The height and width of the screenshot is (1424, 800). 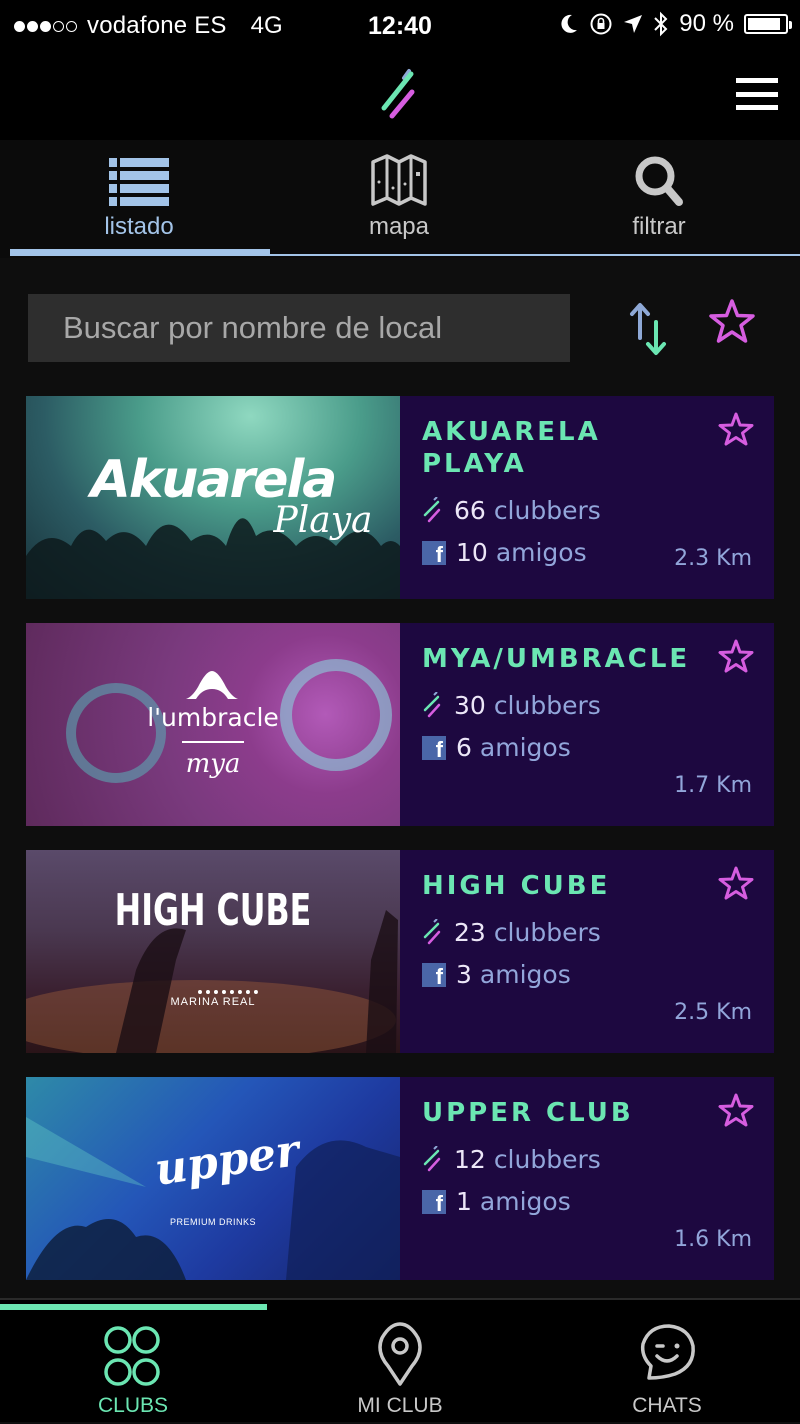 I want to click on view-tabs: listado mapa filtrar, so click(x=400, y=199).